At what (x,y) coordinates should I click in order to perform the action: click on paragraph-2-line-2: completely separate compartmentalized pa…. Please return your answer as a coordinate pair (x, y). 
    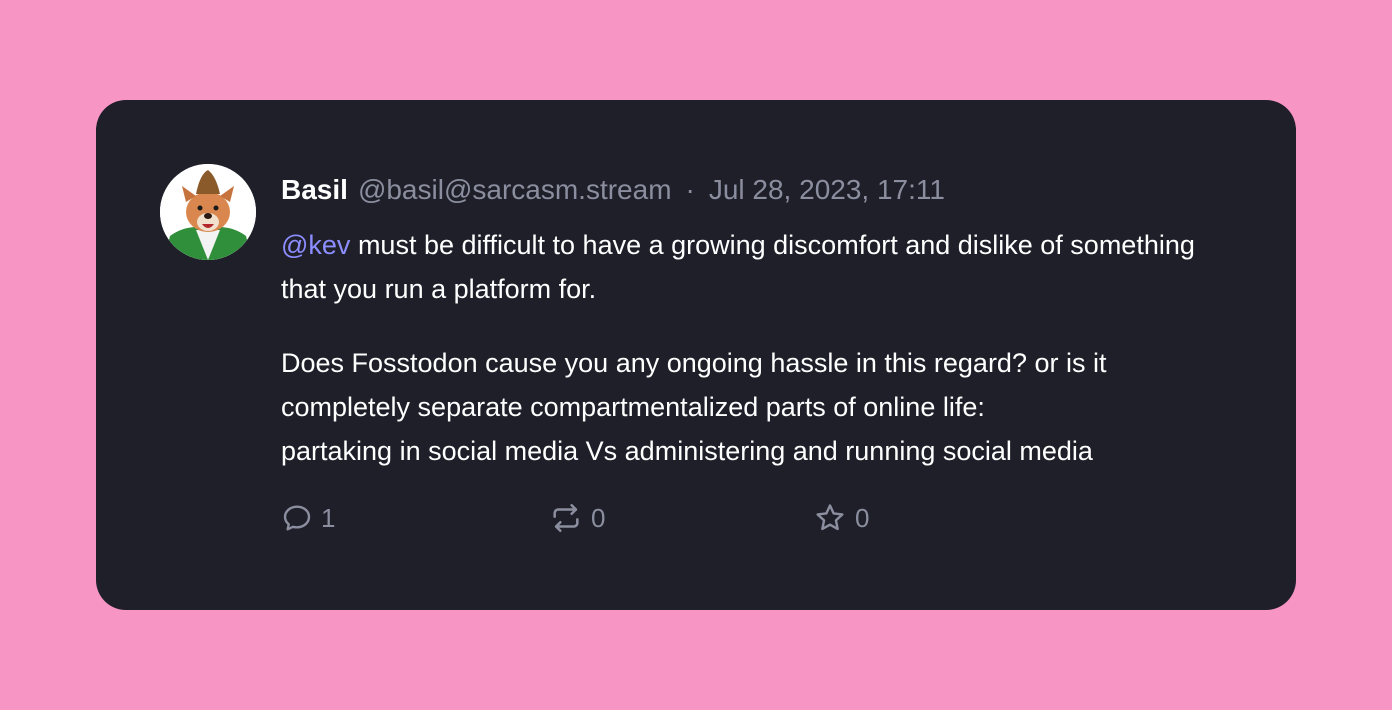
    Looking at the image, I should click on (633, 407).